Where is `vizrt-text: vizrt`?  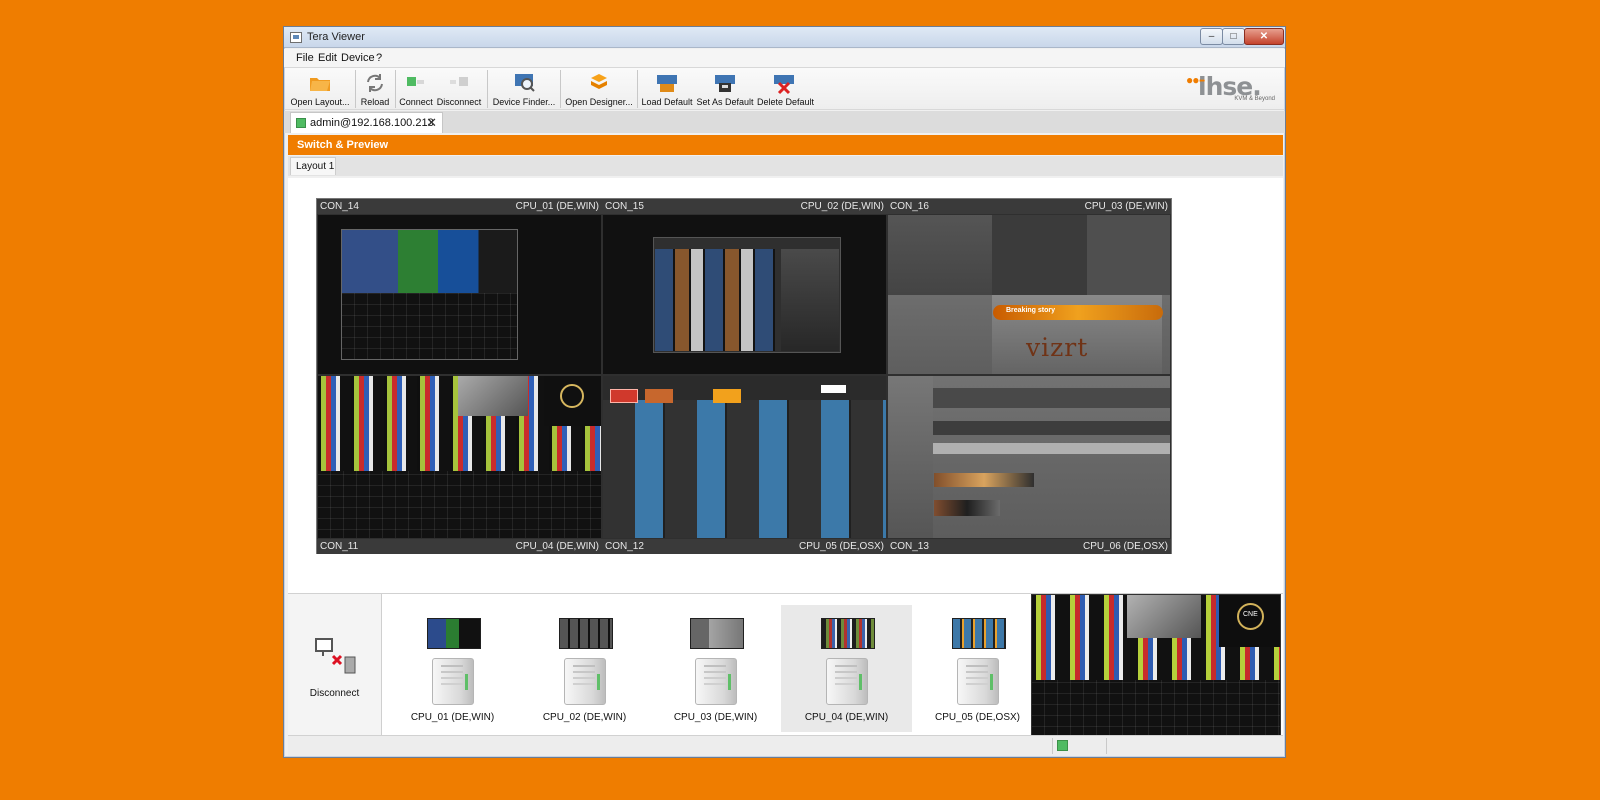 vizrt-text: vizrt is located at coordinates (1057, 347).